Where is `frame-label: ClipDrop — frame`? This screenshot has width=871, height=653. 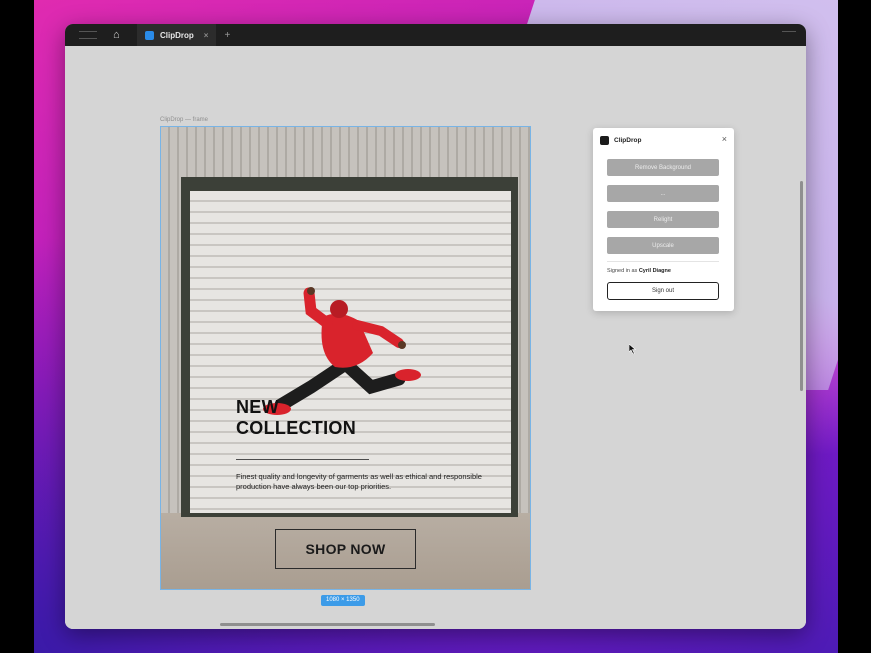 frame-label: ClipDrop — frame is located at coordinates (184, 120).